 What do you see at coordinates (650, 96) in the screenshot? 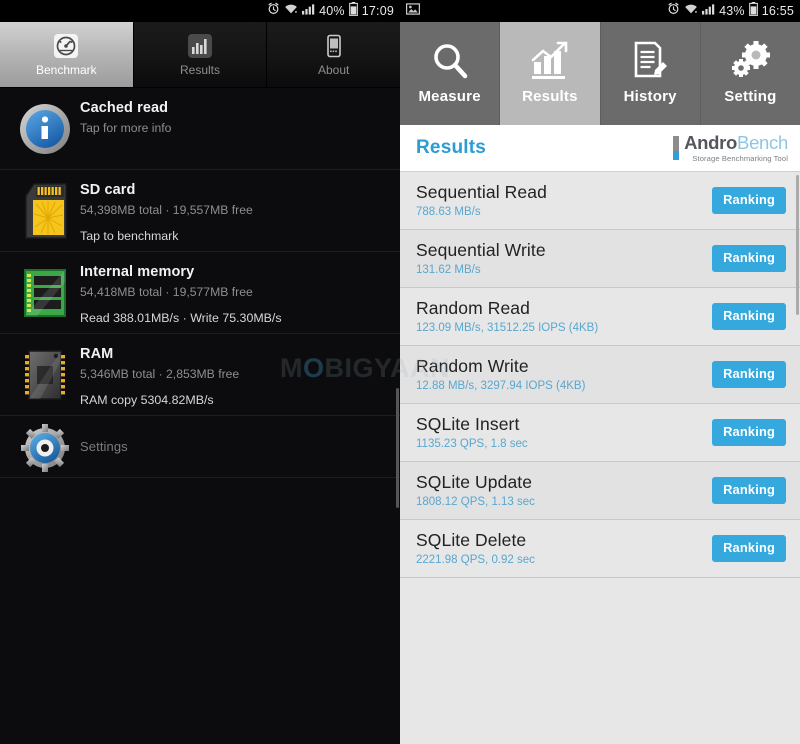
I see `tab-history-label: History` at bounding box center [650, 96].